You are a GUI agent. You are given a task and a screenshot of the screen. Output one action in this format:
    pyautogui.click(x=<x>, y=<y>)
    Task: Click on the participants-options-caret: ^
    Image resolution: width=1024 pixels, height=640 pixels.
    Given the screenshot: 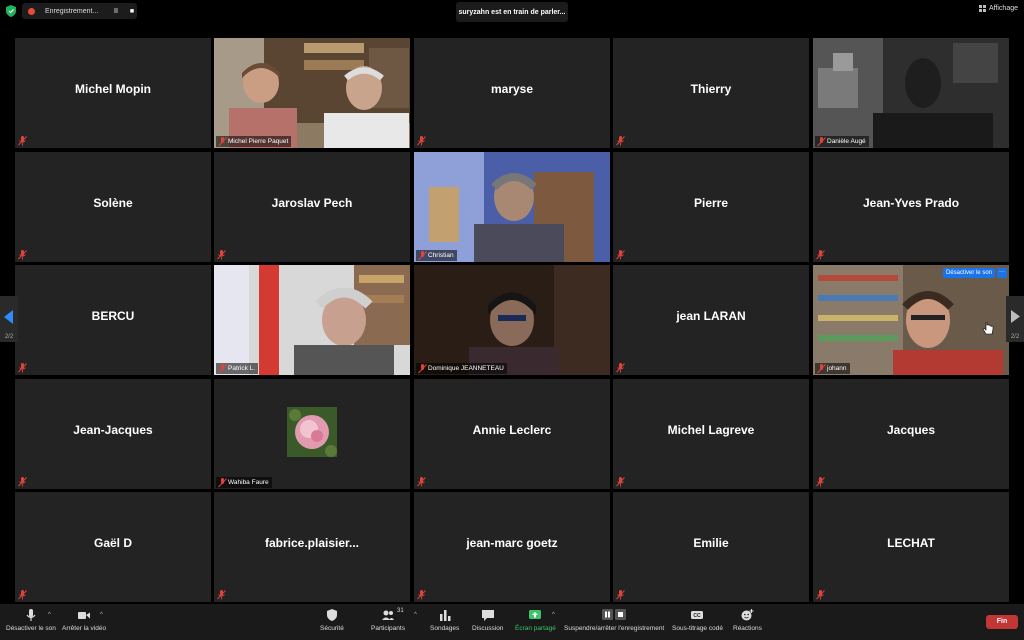 What is the action you would take?
    pyautogui.click(x=415, y=615)
    